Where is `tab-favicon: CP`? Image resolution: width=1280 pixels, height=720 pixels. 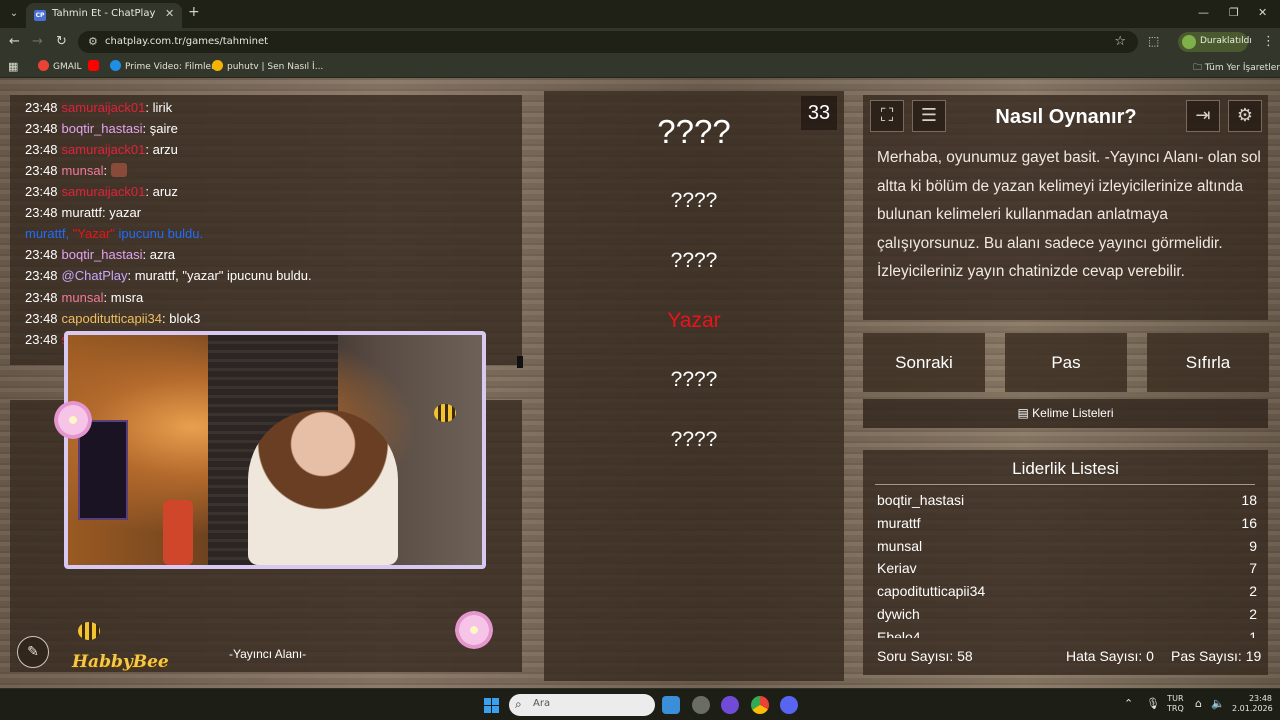
tab-favicon: CP is located at coordinates (40, 15).